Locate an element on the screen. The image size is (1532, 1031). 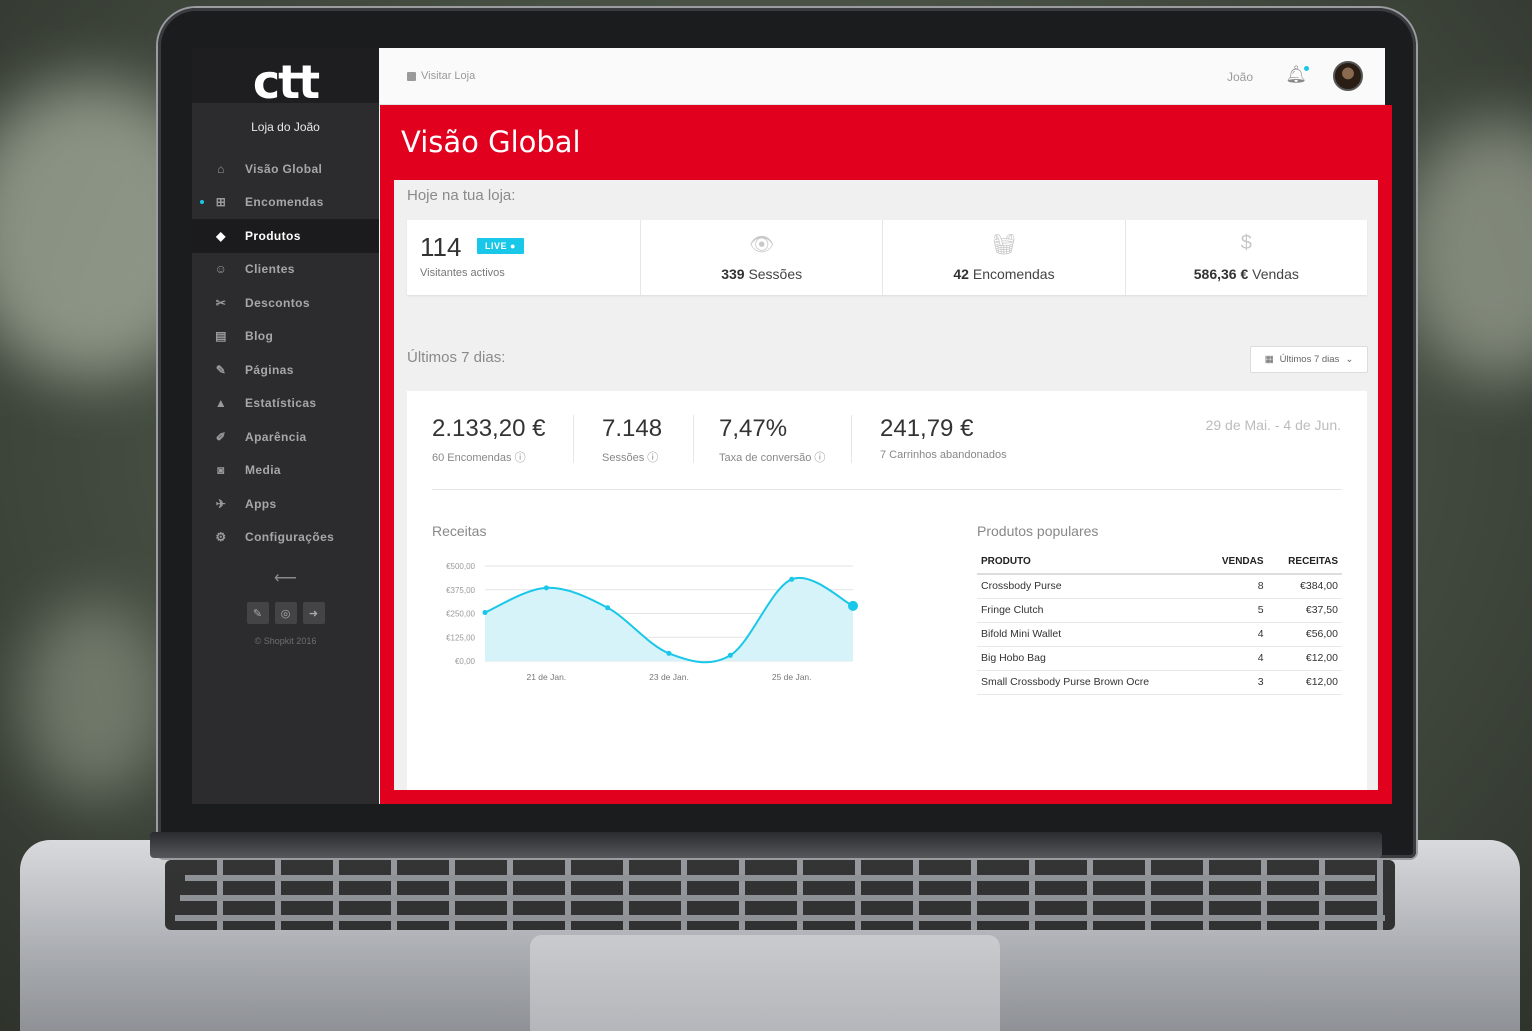
scissors-icon: ✂ is located at coordinates (221, 302).